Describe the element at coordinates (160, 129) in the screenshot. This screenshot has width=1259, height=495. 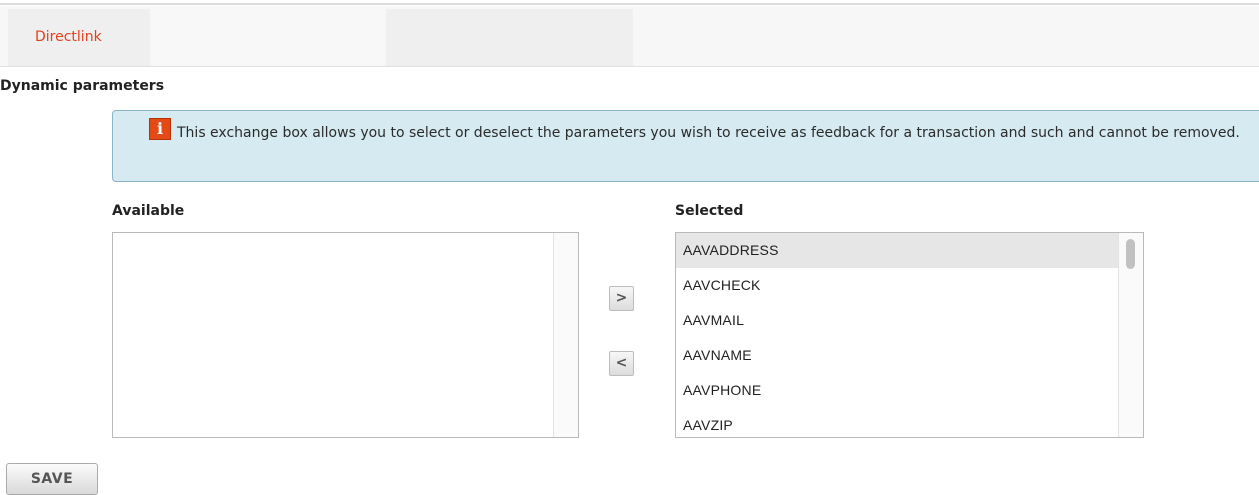
I see `info-icon: i` at that location.